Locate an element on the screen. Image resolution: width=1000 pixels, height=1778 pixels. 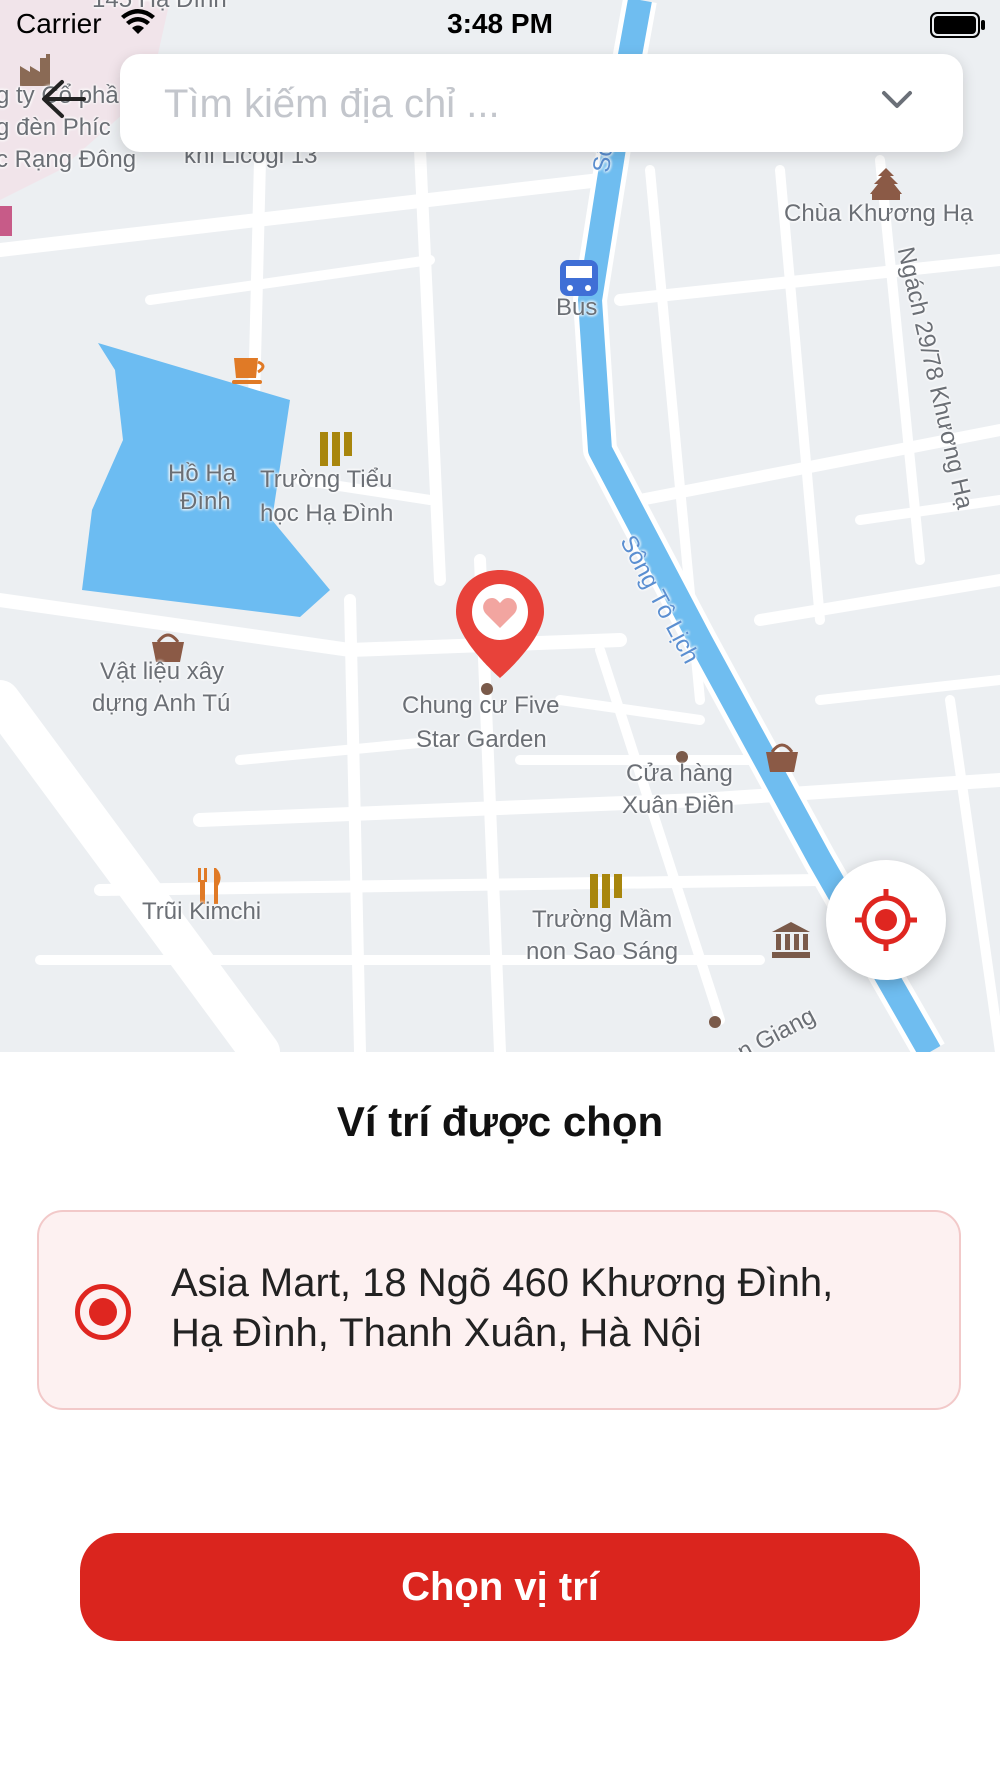
status-time: 3:48 PM is located at coordinates (500, 23).